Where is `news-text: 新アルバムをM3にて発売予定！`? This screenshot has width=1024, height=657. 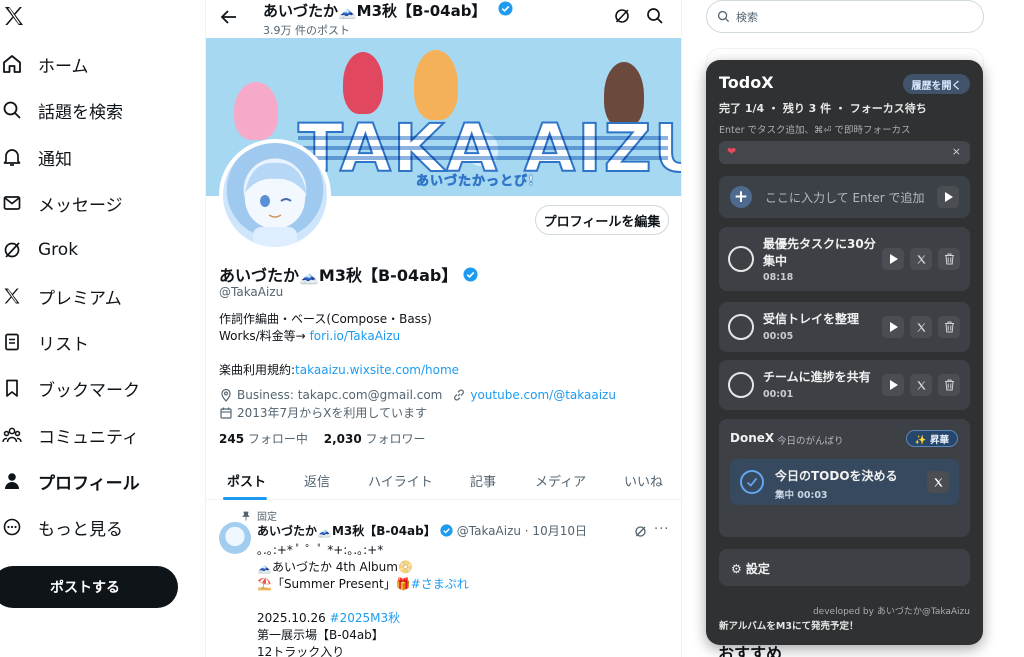 news-text: 新アルバムをM3にて発売予定！ is located at coordinates (789, 626).